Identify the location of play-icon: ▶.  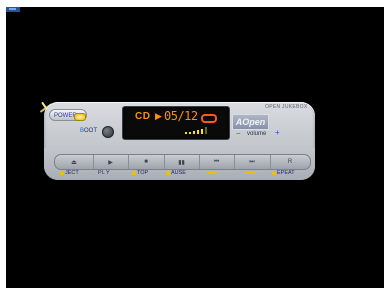
(110, 162).